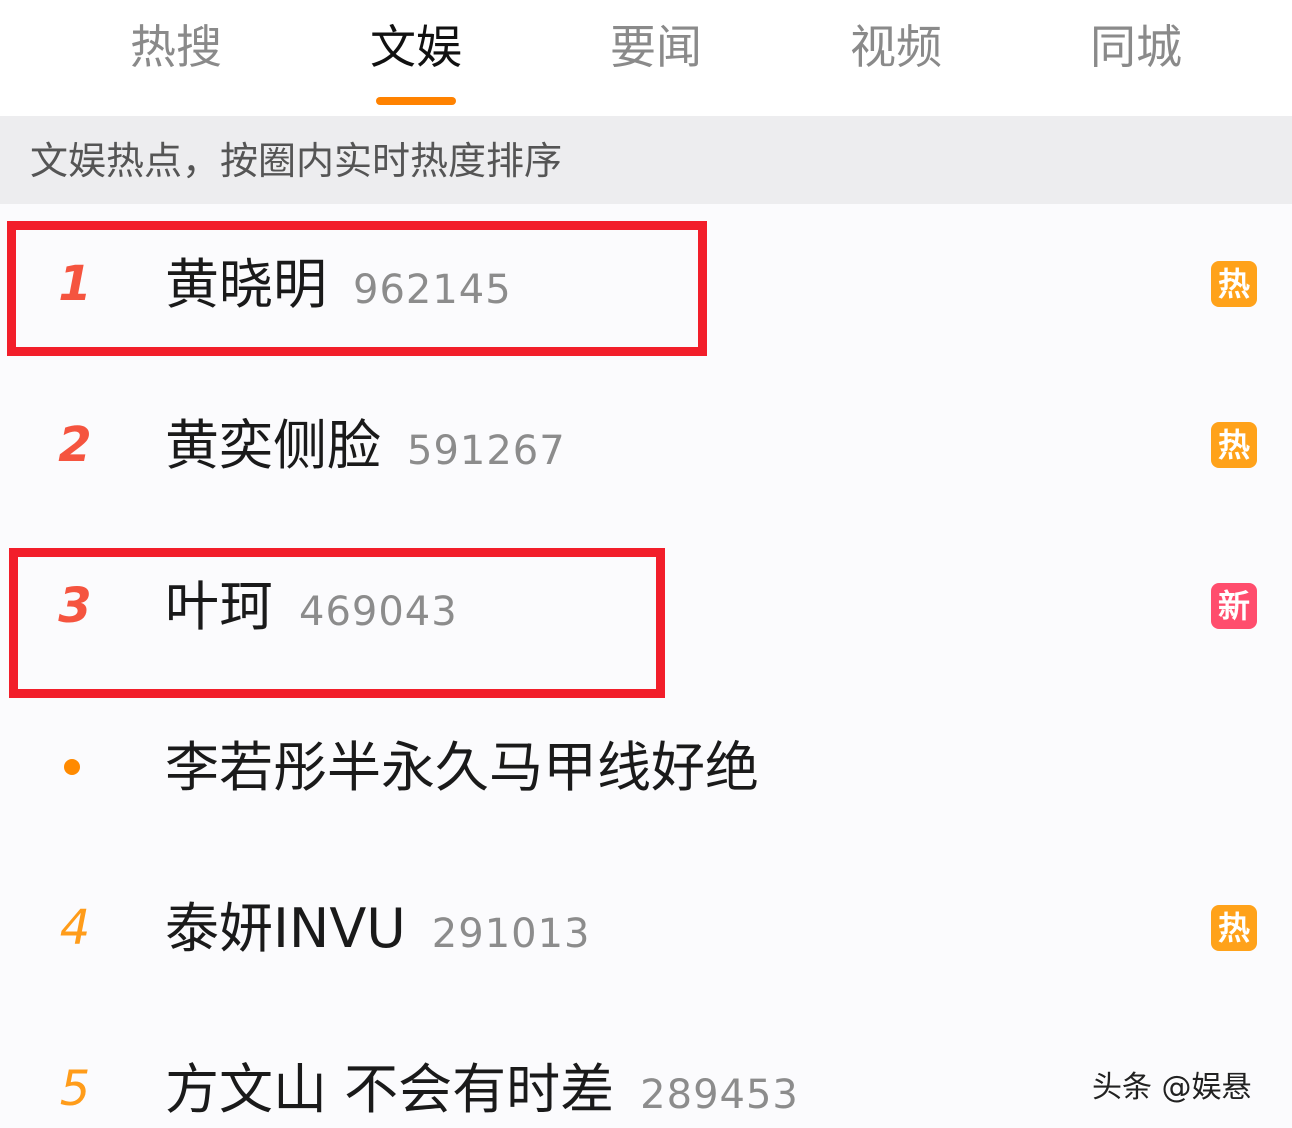  Describe the element at coordinates (390, 1089) in the screenshot. I see `topic-title-text: 方文山 不会有时差` at that location.